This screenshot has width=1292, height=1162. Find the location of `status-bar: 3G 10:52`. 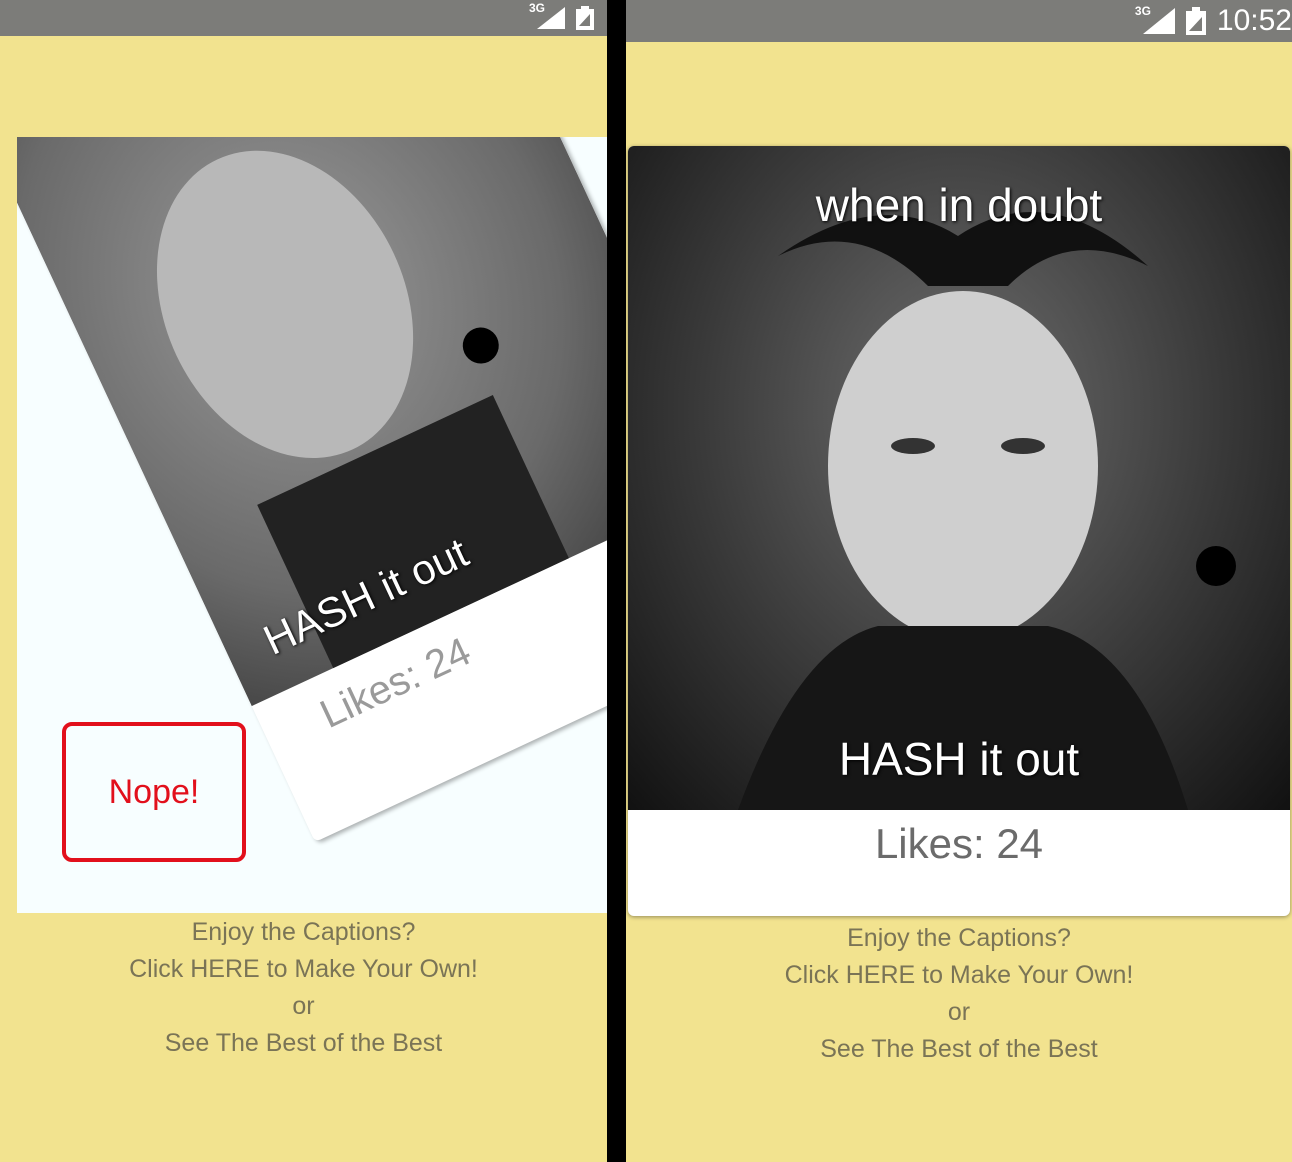

status-bar: 3G 10:52 is located at coordinates (959, 21).